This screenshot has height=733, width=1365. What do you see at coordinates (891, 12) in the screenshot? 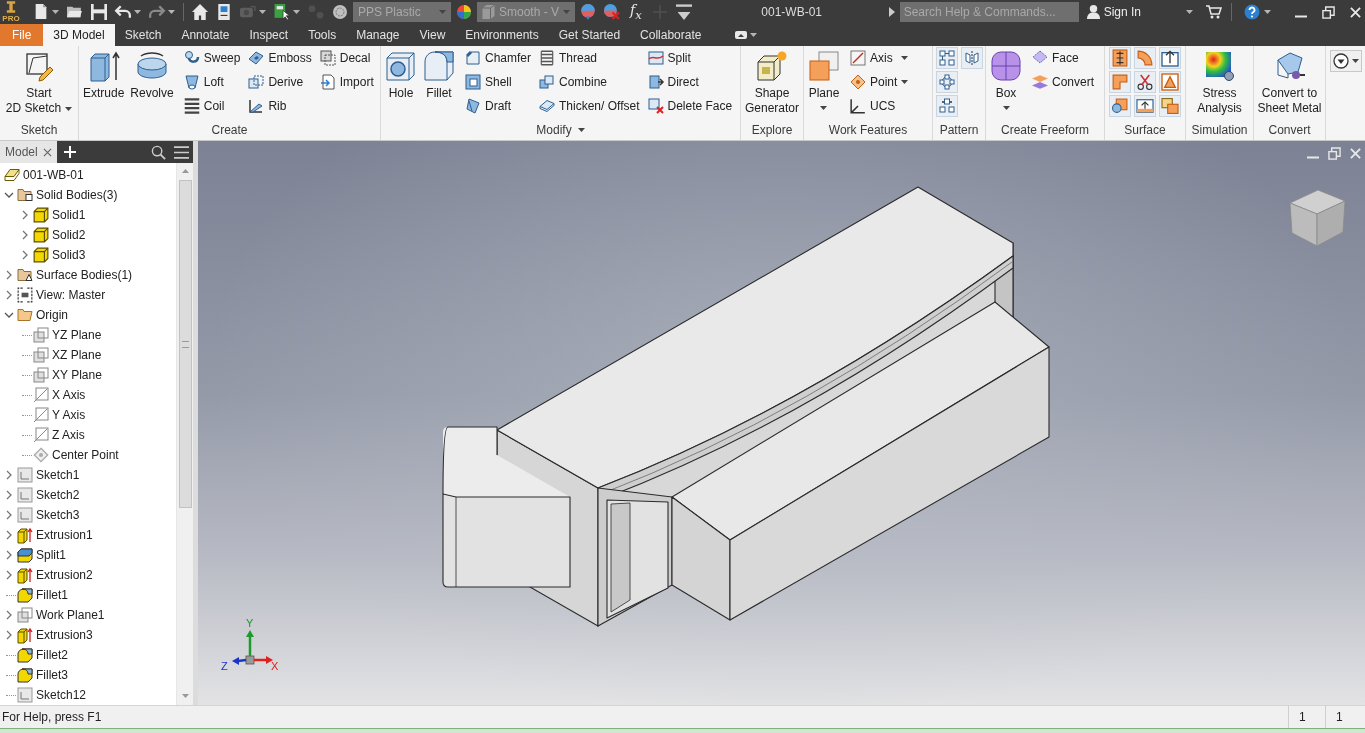
I see `triangle-right-icon` at bounding box center [891, 12].